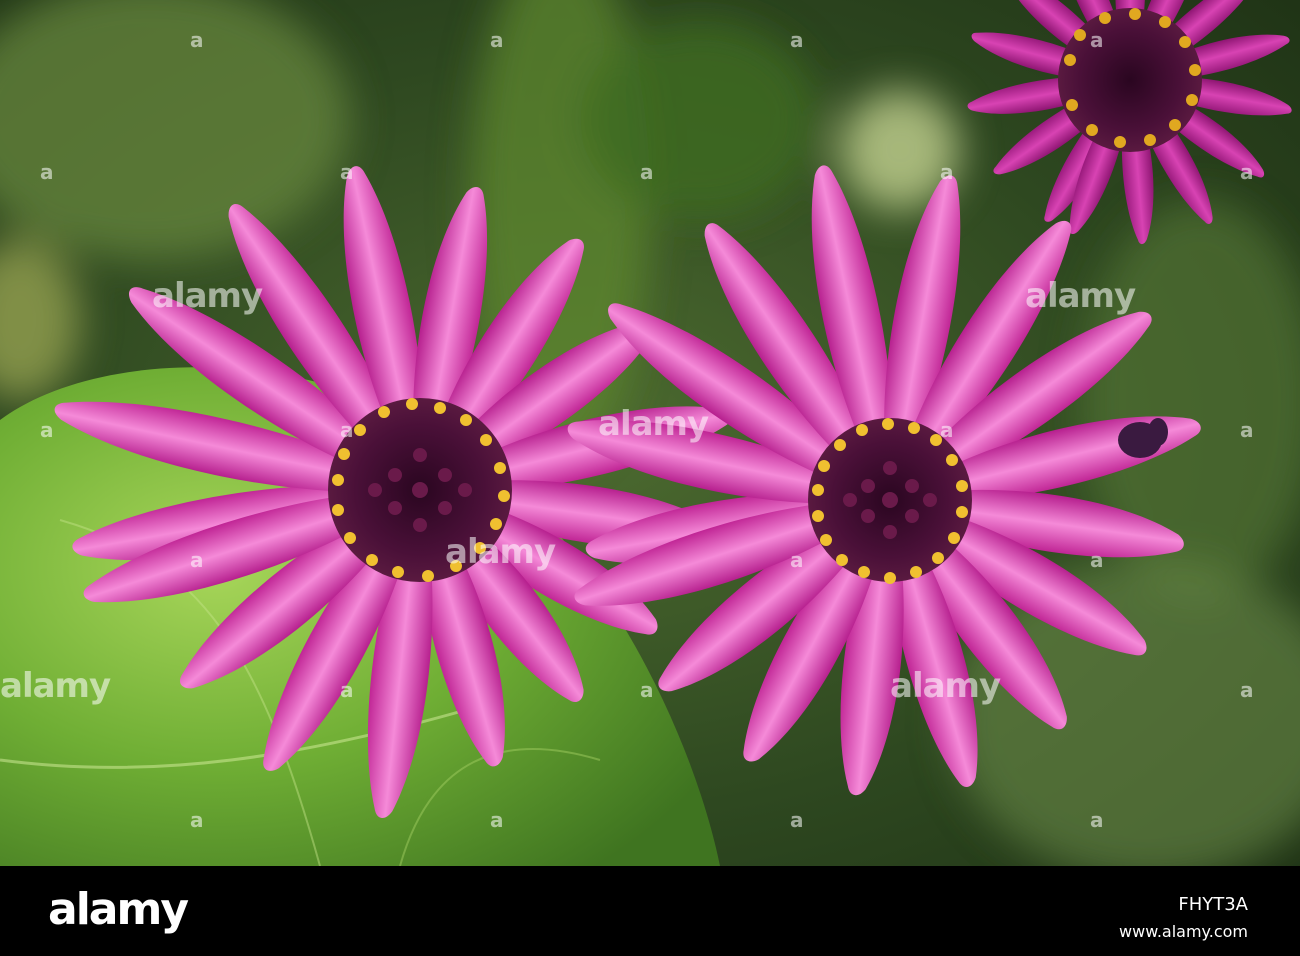 The height and width of the screenshot is (956, 1300). Describe the element at coordinates (650, 911) in the screenshot. I see `footer-bar` at that location.